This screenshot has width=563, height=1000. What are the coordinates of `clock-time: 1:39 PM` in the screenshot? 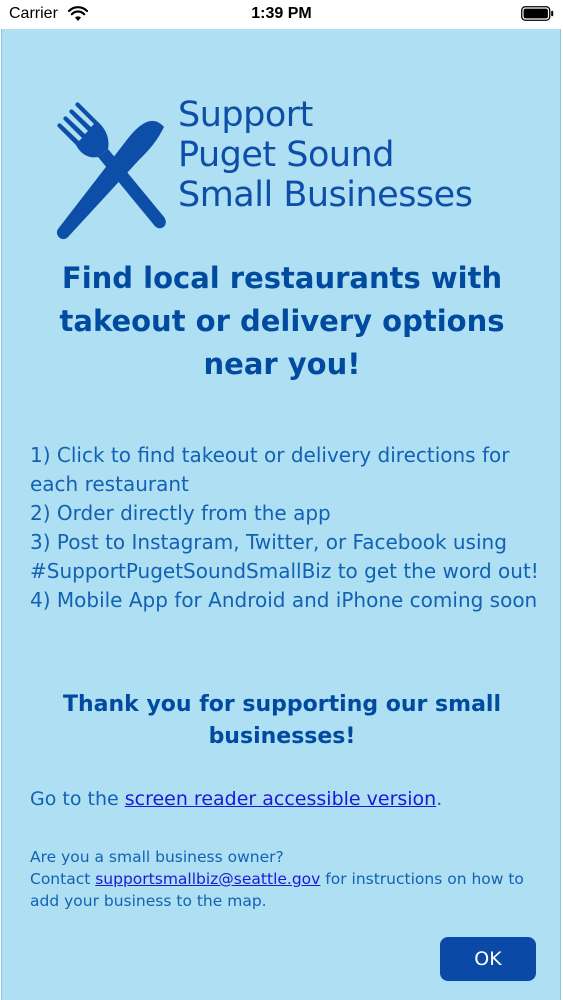 It's located at (281, 13).